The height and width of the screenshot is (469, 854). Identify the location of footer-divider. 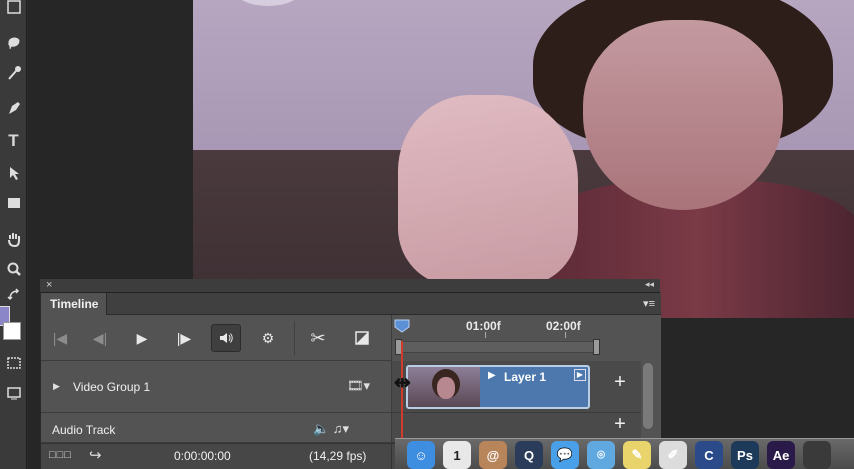
(391, 456).